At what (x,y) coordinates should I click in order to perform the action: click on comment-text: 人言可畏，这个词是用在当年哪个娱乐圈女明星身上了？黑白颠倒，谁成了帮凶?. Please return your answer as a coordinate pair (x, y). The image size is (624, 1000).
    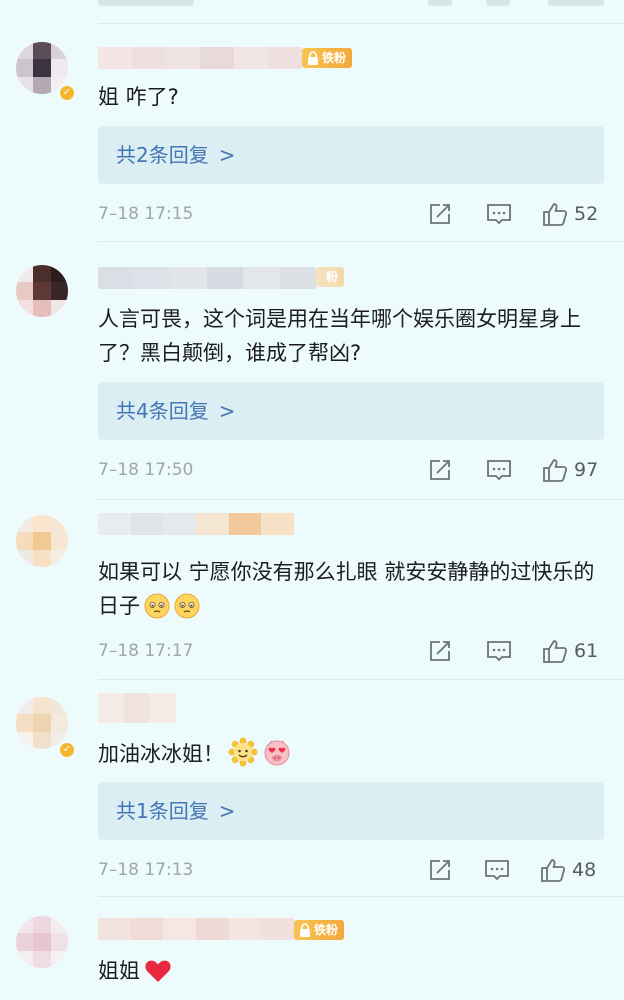
    Looking at the image, I should click on (339, 336).